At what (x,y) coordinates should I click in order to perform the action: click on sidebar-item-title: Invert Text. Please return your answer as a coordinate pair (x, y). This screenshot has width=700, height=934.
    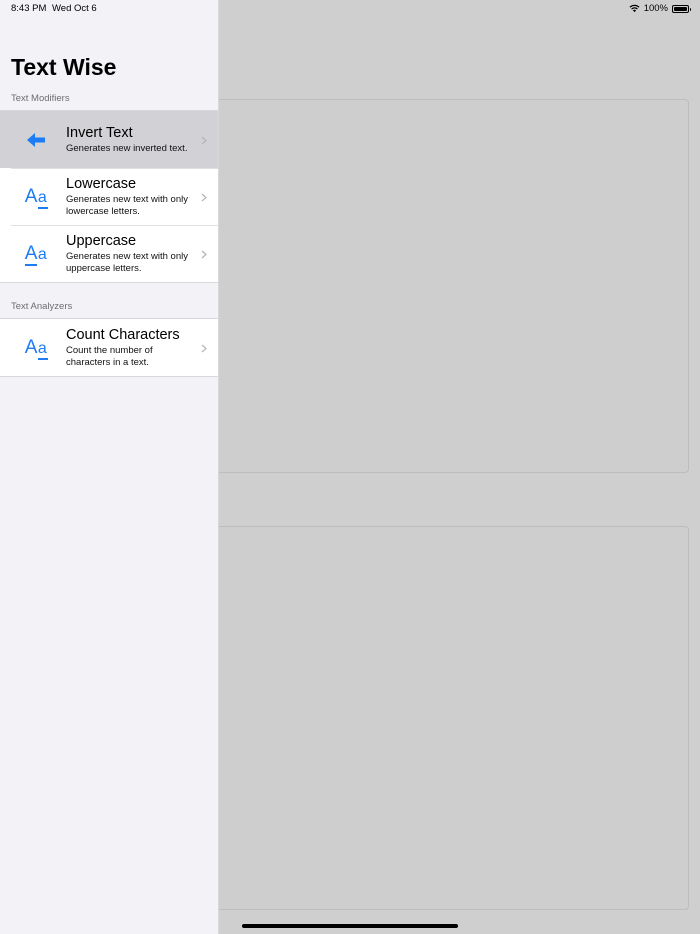
    Looking at the image, I should click on (99, 132).